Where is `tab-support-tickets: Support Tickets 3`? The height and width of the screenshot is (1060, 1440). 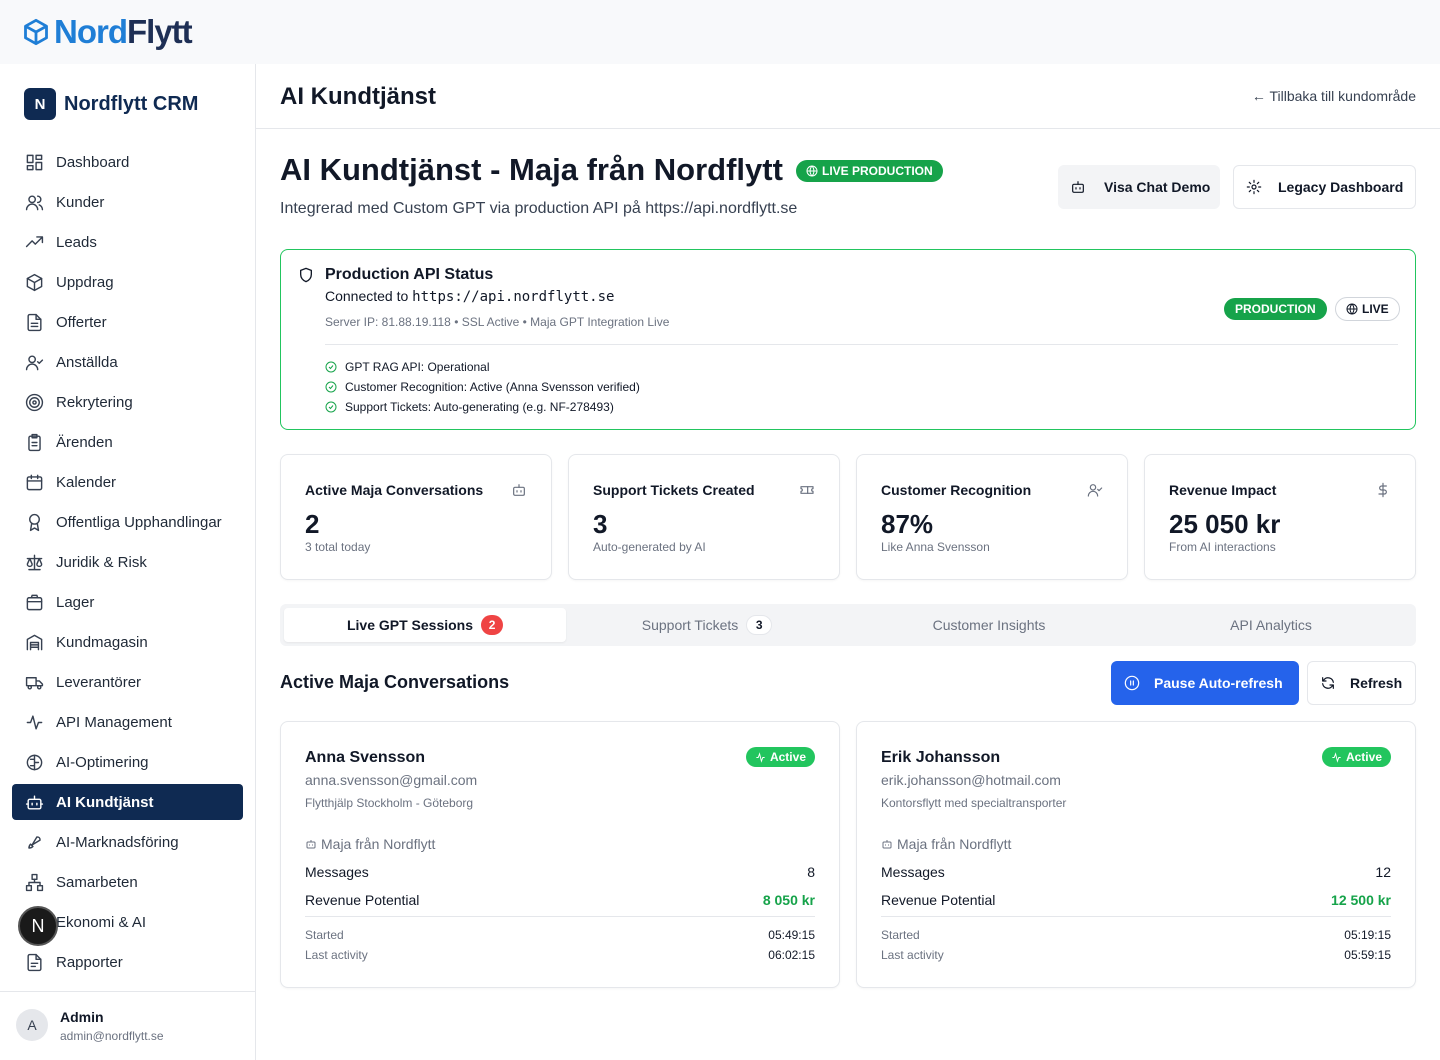
tab-support-tickets: Support Tickets 3 is located at coordinates (707, 625).